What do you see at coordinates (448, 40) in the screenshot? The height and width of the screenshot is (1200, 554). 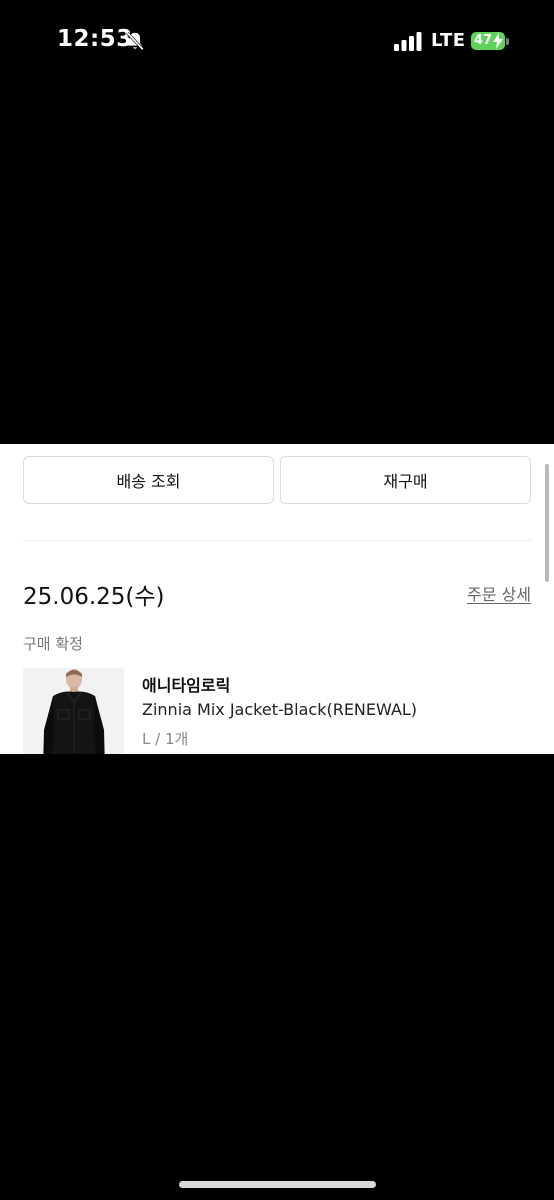 I see `network-label: LTE` at bounding box center [448, 40].